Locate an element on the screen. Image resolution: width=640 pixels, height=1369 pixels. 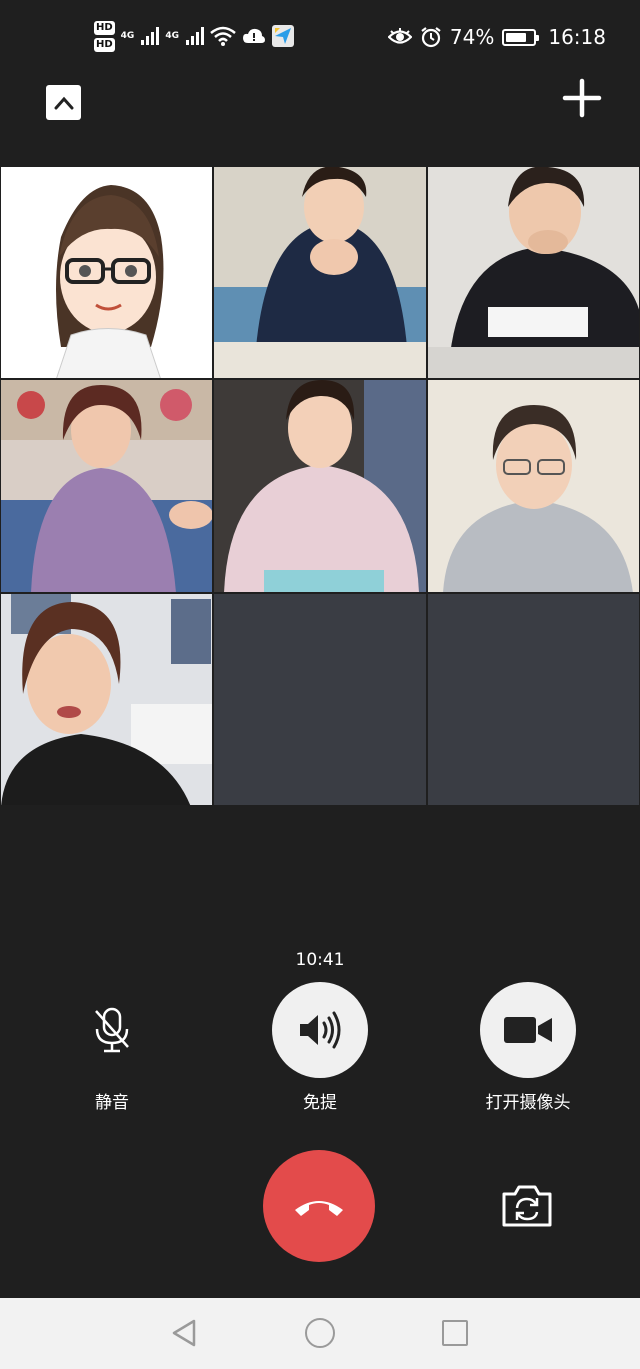
wifi-icon is located at coordinates (223, 36).